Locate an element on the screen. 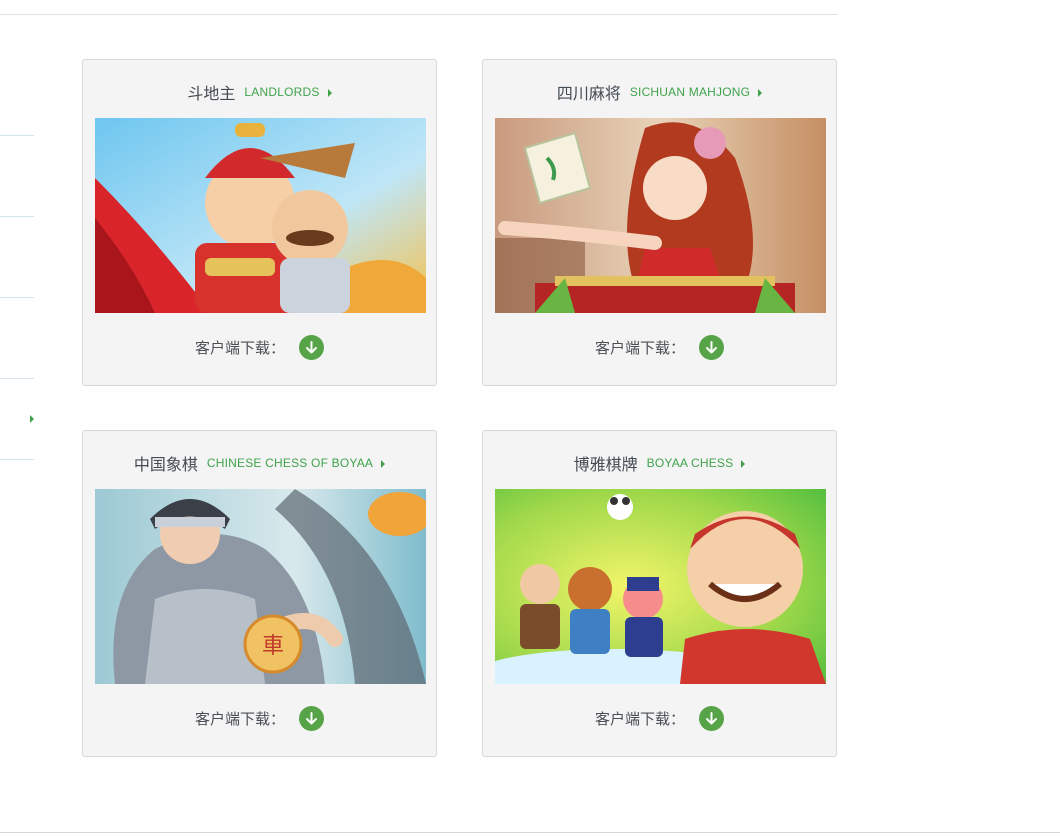 This screenshot has height=836, width=1060. game-card-header: 中国象棋 CHINESE CHESS OF BOYAA is located at coordinates (259, 463).